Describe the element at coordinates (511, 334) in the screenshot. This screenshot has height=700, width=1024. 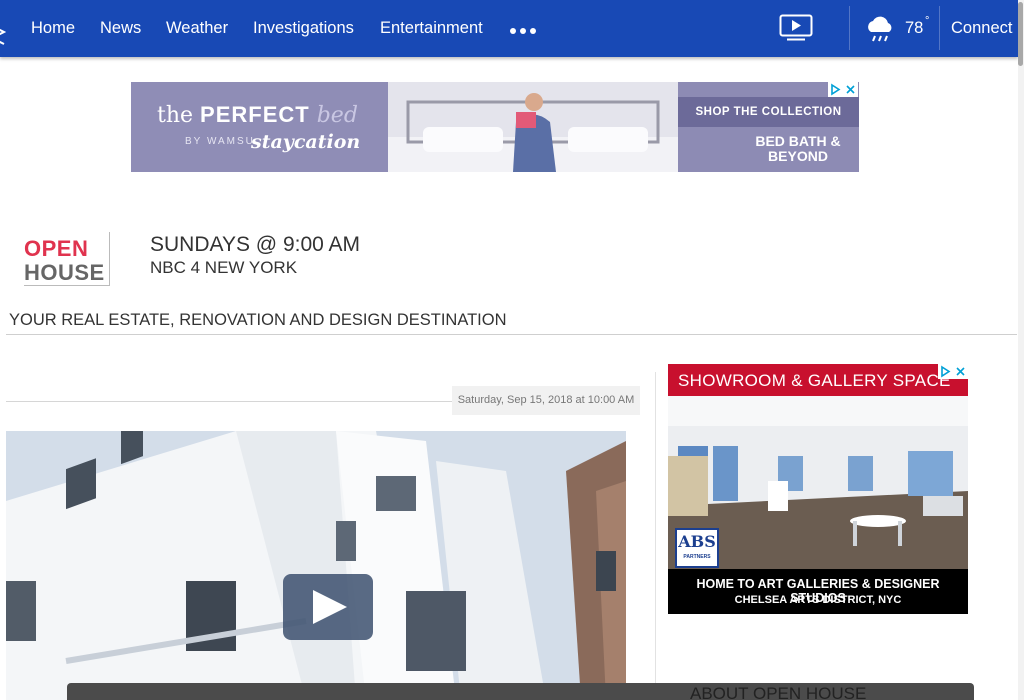
I see `divider` at that location.